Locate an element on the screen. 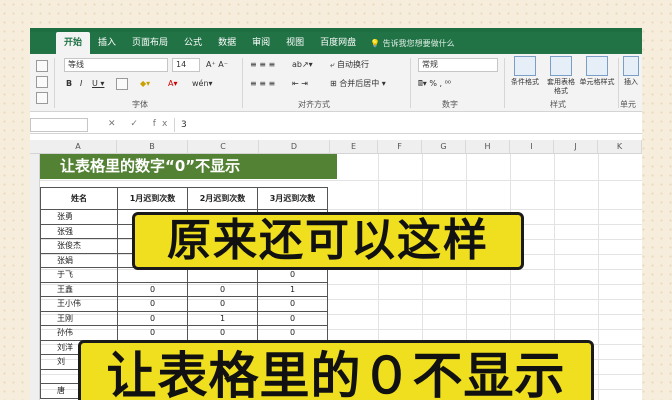 This screenshot has width=672, height=400. sheet-title-banner: 让表格里的数字“0”不显示 is located at coordinates (188, 166).